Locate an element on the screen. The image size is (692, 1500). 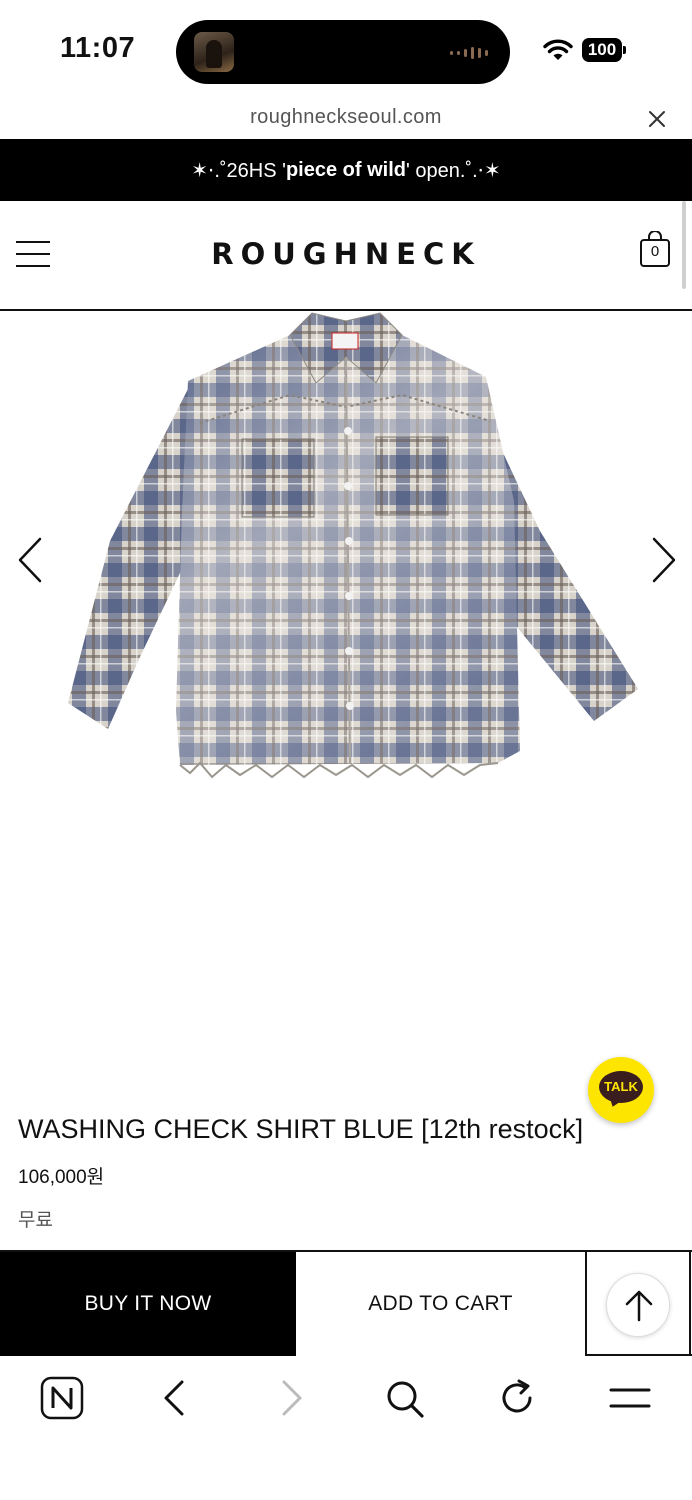
announcement-prefix: ✶⋅.˚26HS ' is located at coordinates (238, 170).